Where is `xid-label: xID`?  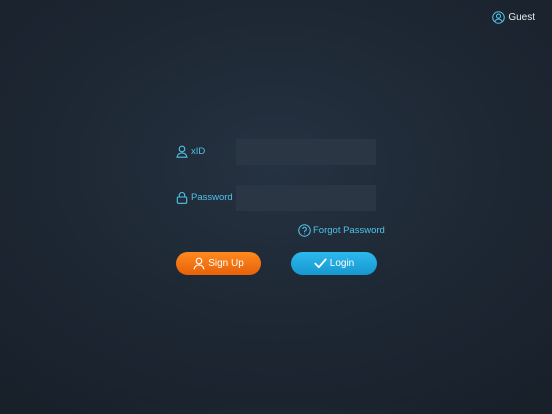 xid-label: xID is located at coordinates (190, 151).